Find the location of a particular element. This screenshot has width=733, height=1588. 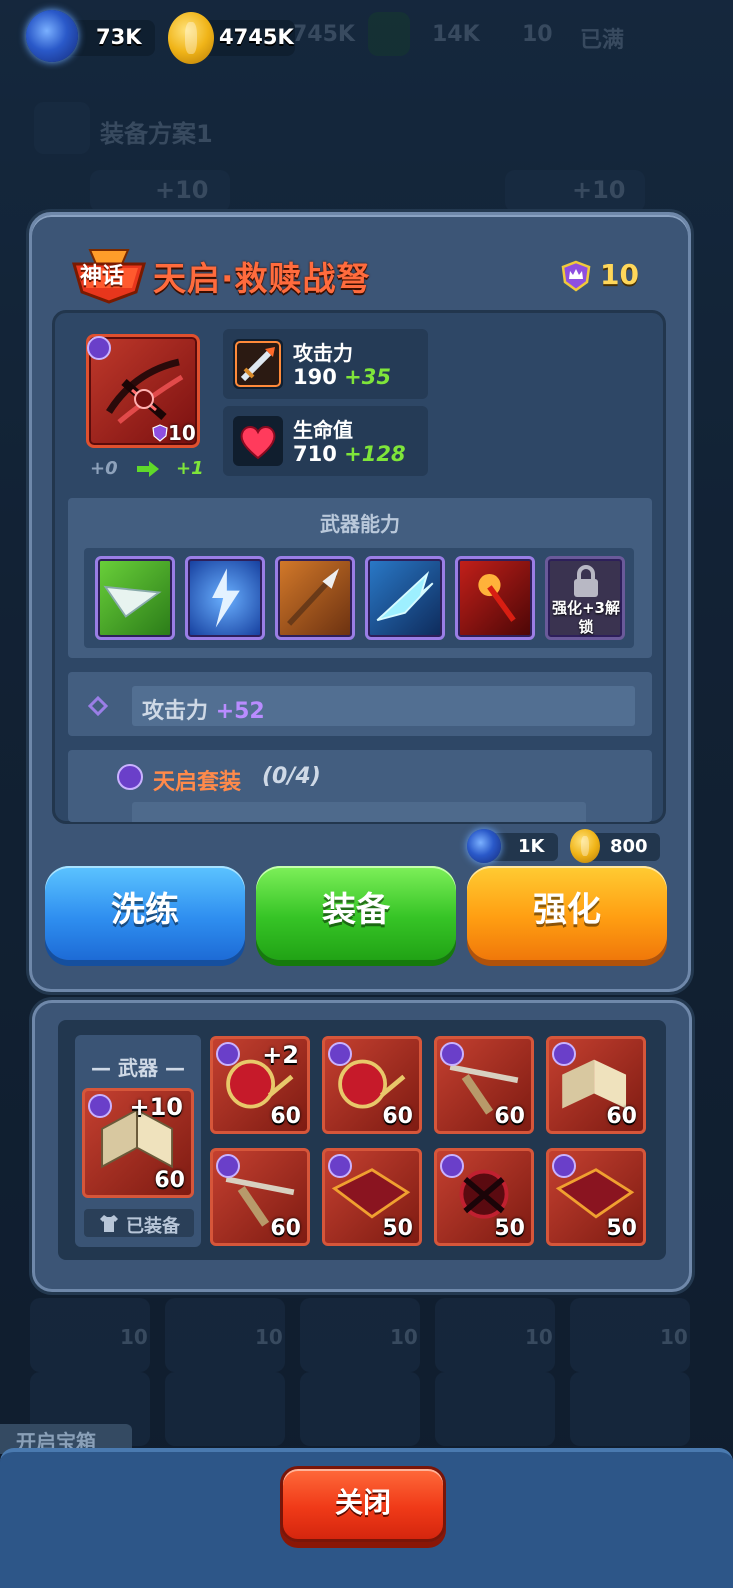

stat-attack-value: 190 +35 is located at coordinates (342, 377).